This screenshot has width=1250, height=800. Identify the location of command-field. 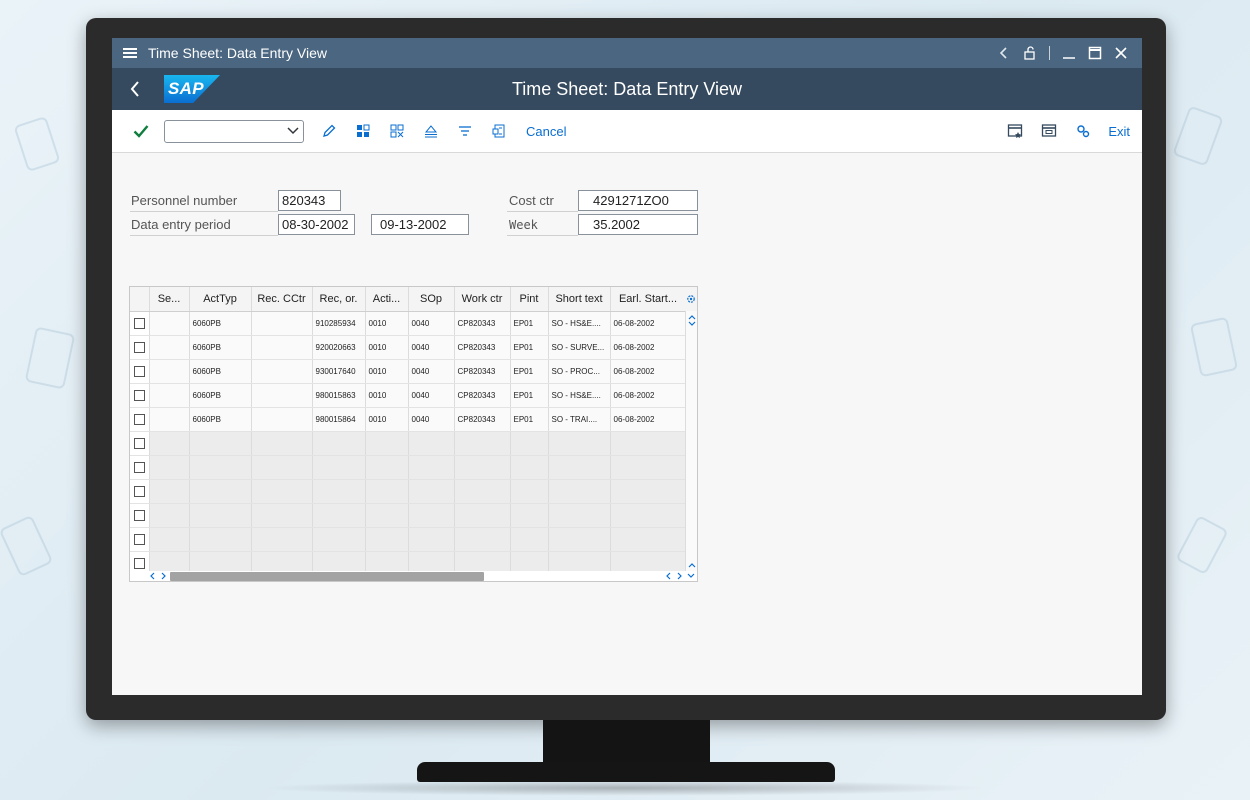
(234, 131).